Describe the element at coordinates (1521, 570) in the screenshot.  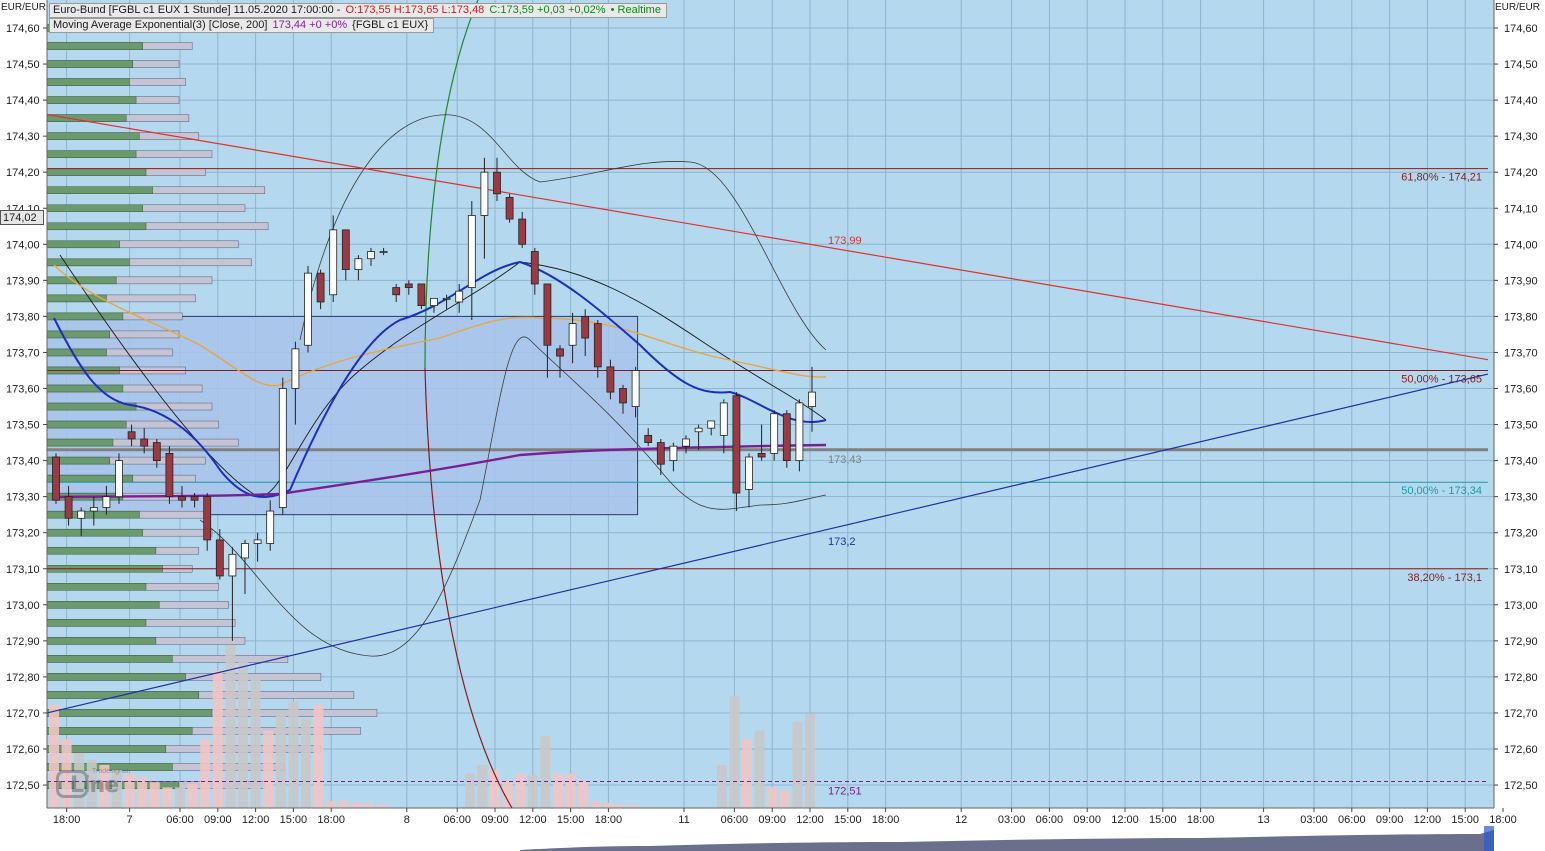
I see `y-tick-label-right: 173,10` at that location.